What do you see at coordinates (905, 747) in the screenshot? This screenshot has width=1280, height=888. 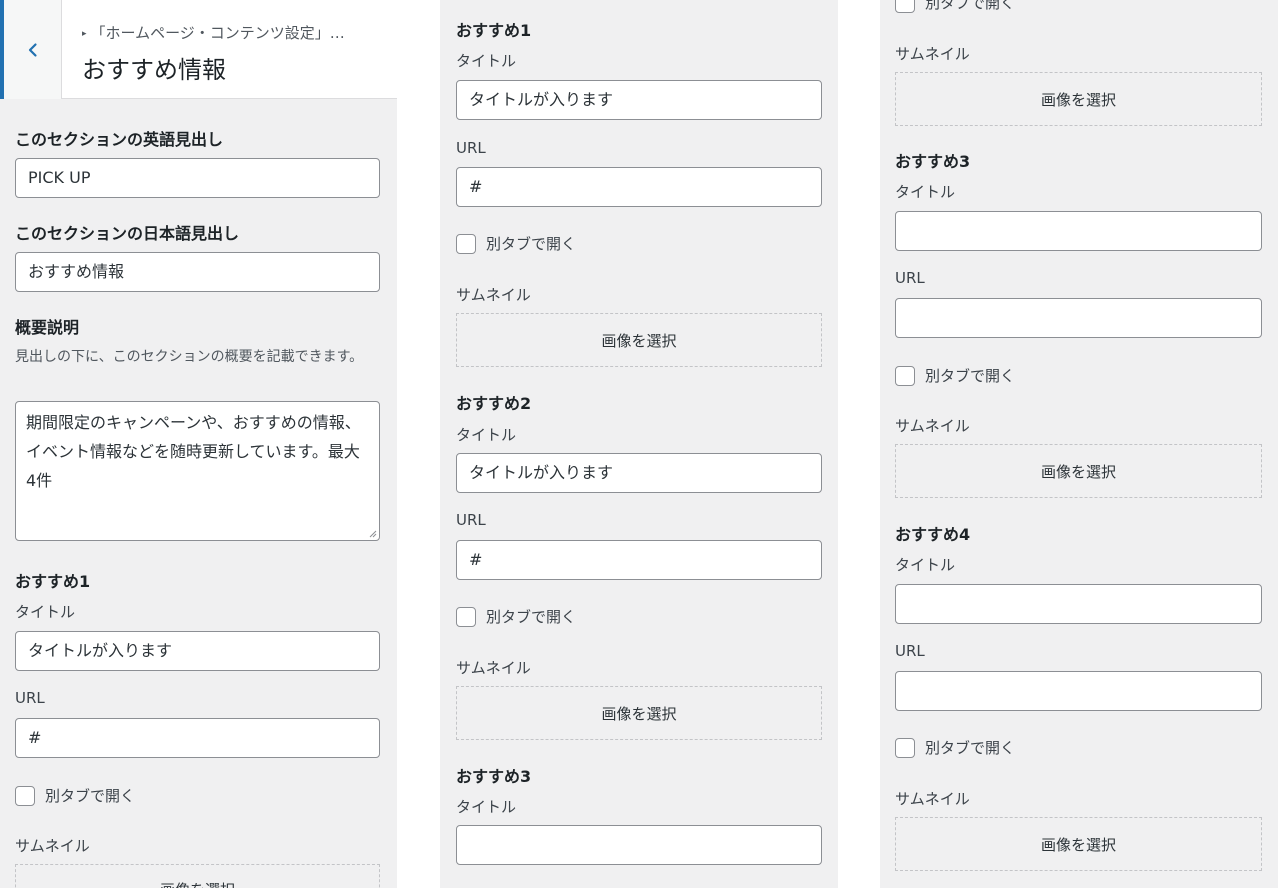 I see `item4-new-tab-checkbox` at bounding box center [905, 747].